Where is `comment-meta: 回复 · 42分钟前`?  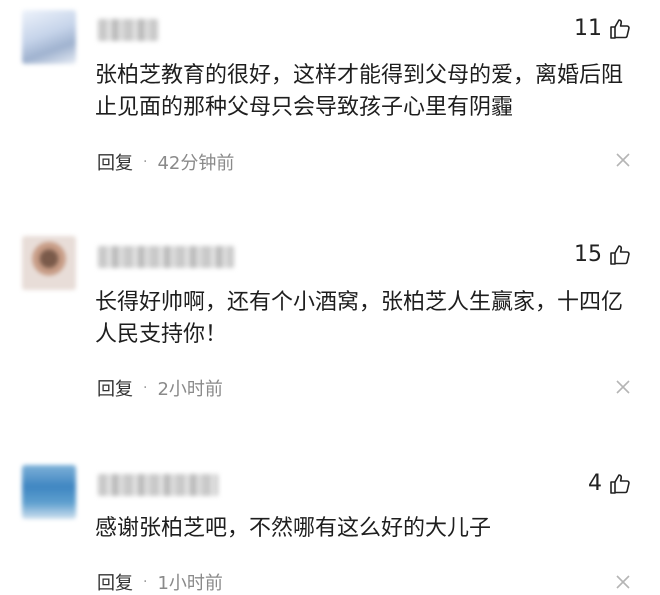
comment-meta: 回复 · 42分钟前 is located at coordinates (165, 162).